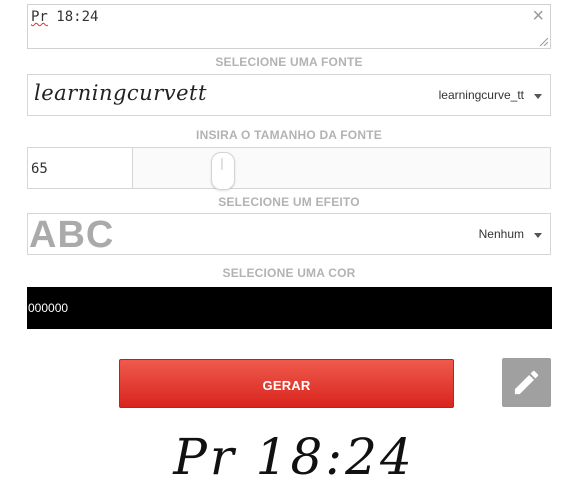 The image size is (588, 495). Describe the element at coordinates (286, 383) in the screenshot. I see `generate-button: GERAR` at that location.